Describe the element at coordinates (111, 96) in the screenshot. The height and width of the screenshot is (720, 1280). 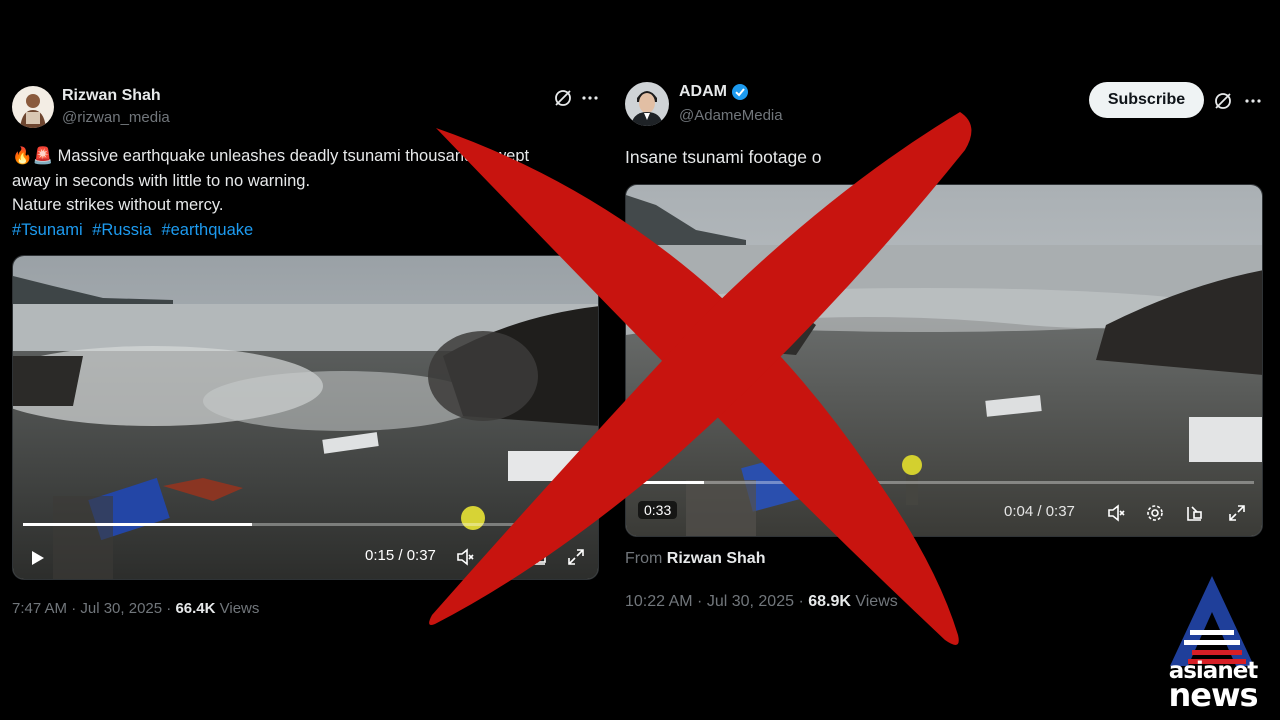
I see `author-name: Rizwan Shah` at that location.